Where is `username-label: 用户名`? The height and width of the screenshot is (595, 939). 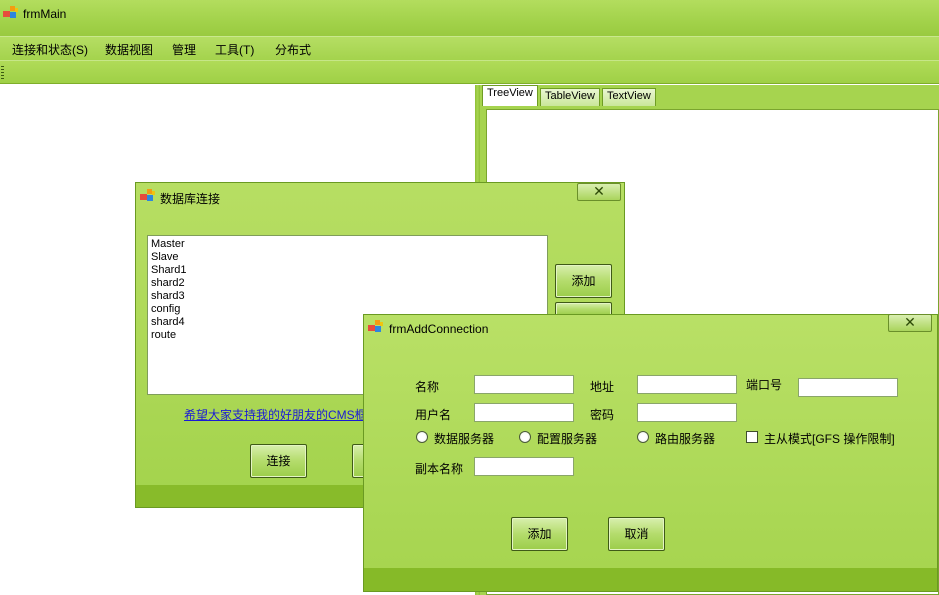 username-label: 用户名 is located at coordinates (433, 415).